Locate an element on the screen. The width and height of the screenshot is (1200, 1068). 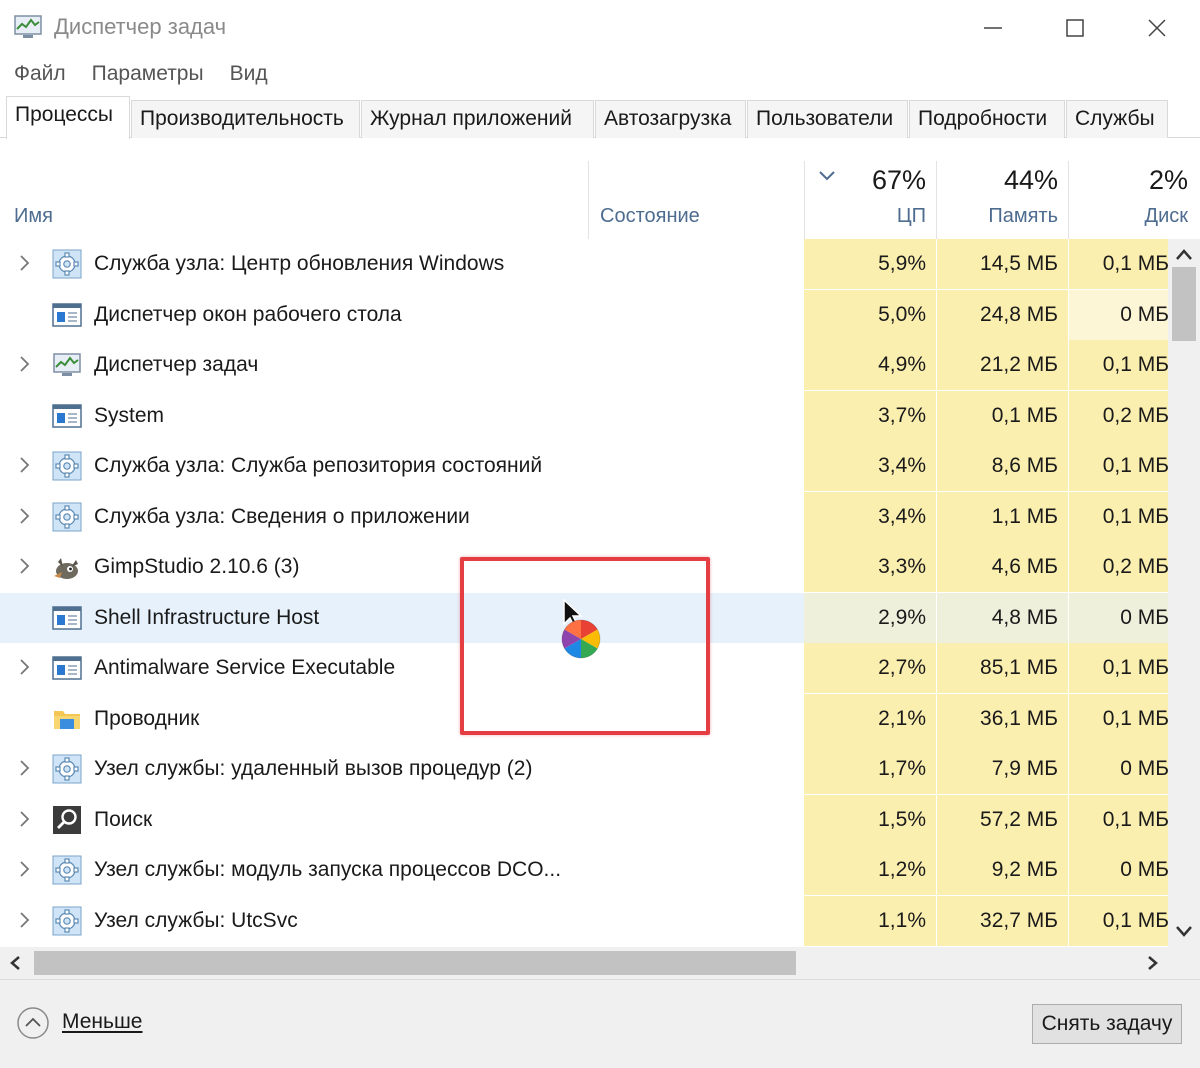
cpu-total: 67% is located at coordinates (888, 180).